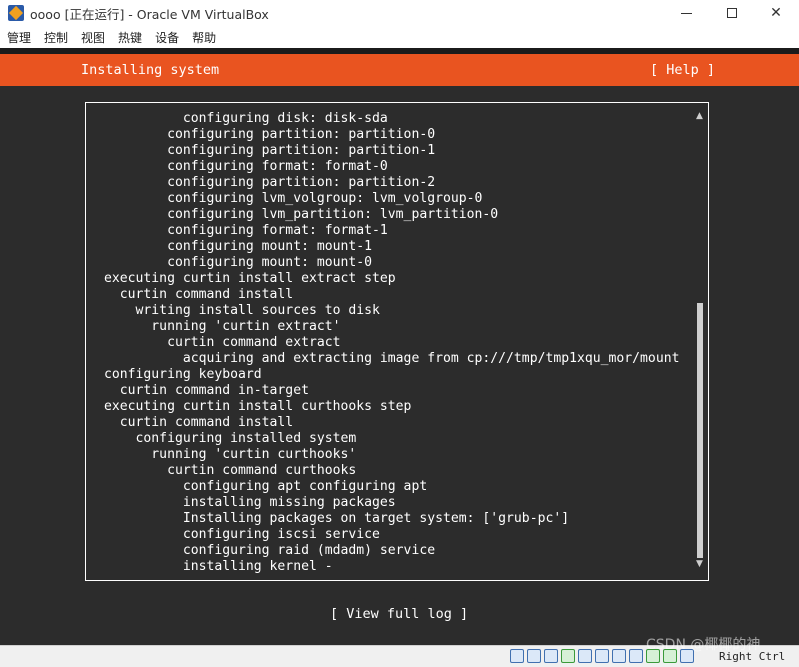 This screenshot has width=799, height=667. I want to click on log-line: configuring format: format-0, so click(246, 166).